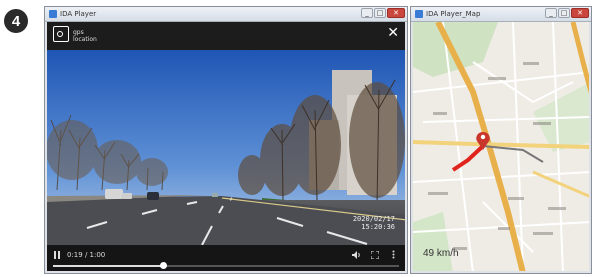  I want to click on speed-readout: 49 km/h, so click(441, 253).